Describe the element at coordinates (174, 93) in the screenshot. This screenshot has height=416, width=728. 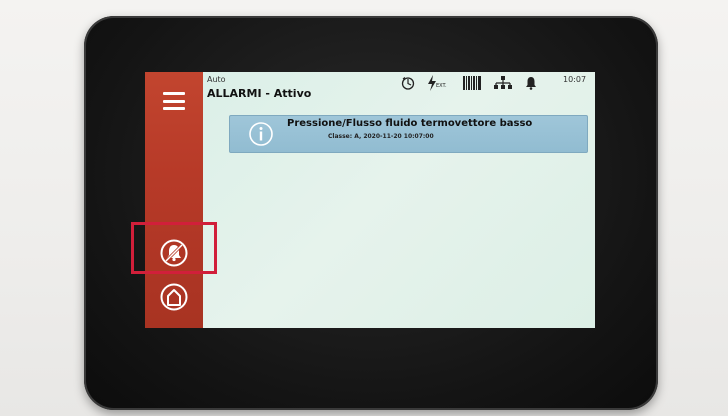
I see `menu-icon` at that location.